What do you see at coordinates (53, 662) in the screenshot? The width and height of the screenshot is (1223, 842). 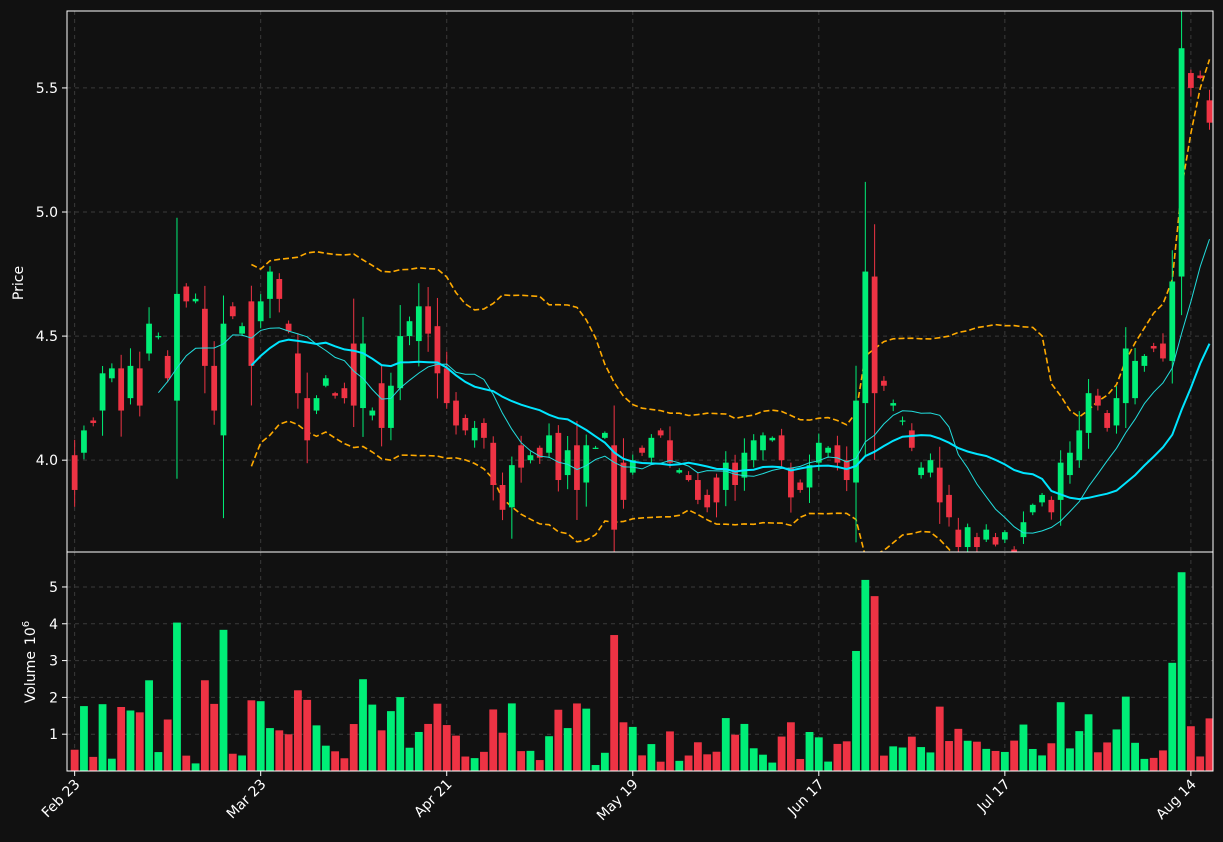 I see `volume-tick-label: 3` at bounding box center [53, 662].